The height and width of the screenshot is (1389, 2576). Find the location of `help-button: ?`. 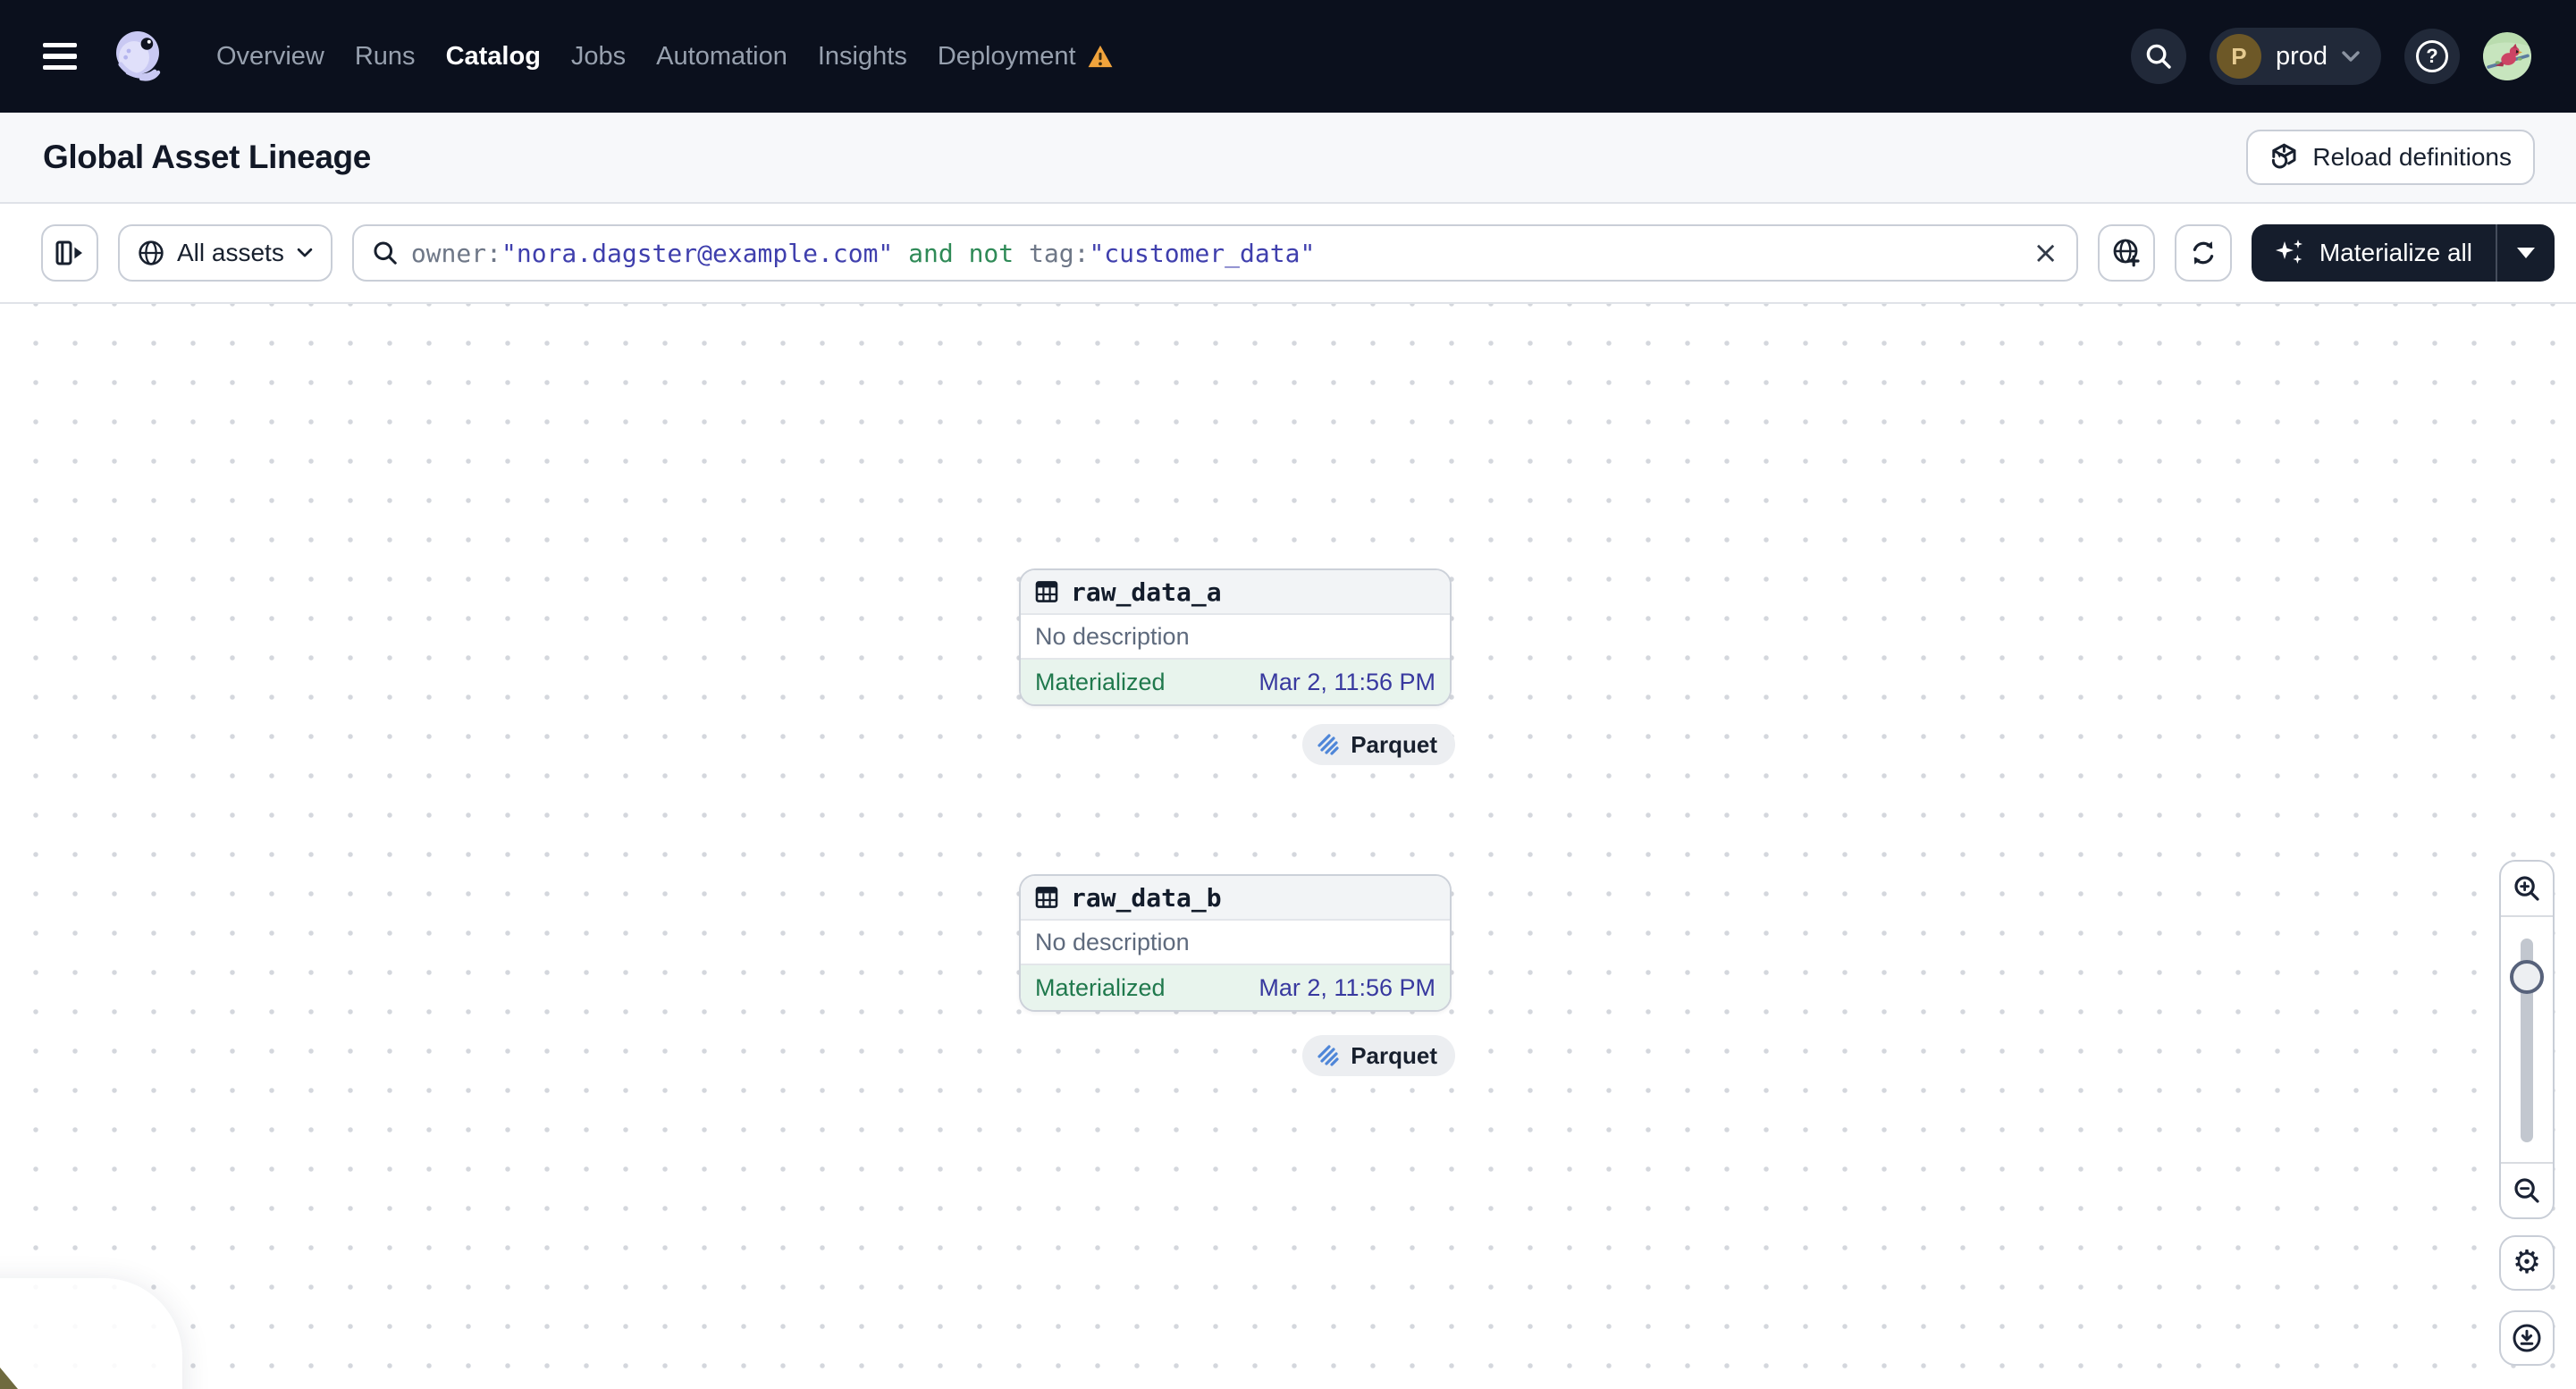

help-button: ? is located at coordinates (2432, 56).